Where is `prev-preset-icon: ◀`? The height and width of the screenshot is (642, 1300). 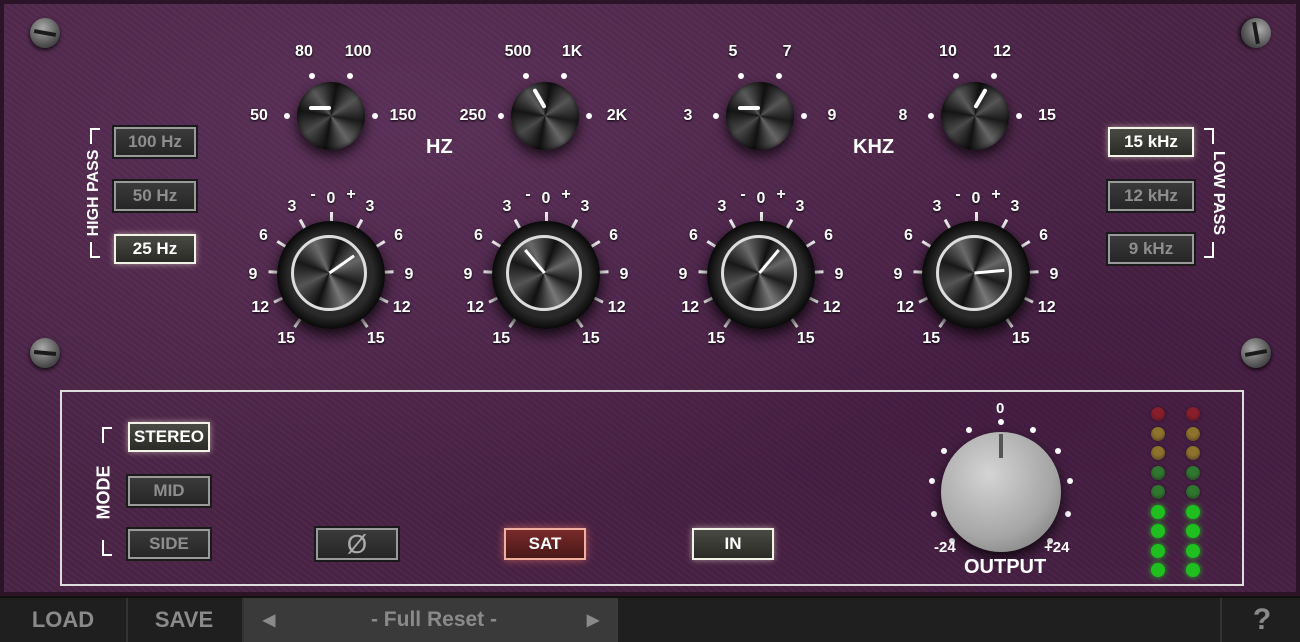
prev-preset-icon: ◀ is located at coordinates (269, 620).